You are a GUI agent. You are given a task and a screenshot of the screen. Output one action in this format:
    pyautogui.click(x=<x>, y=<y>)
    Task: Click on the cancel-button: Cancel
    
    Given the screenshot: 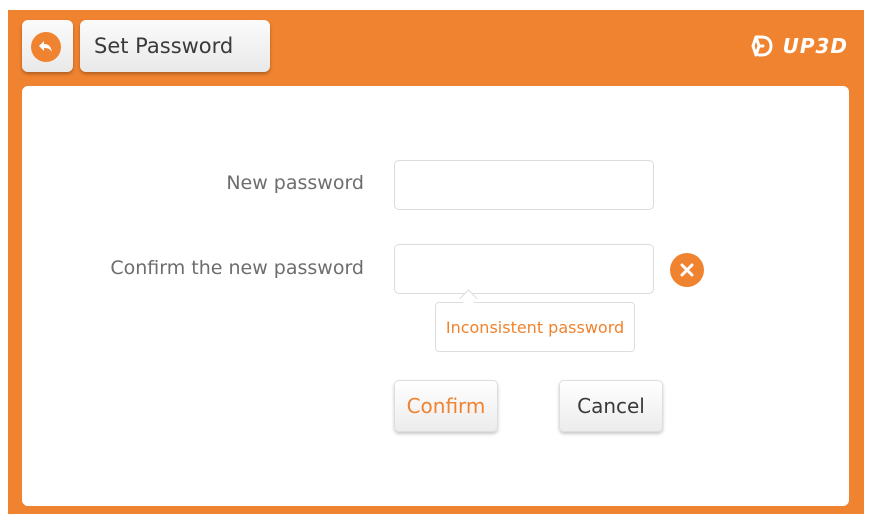 What is the action you would take?
    pyautogui.click(x=611, y=406)
    